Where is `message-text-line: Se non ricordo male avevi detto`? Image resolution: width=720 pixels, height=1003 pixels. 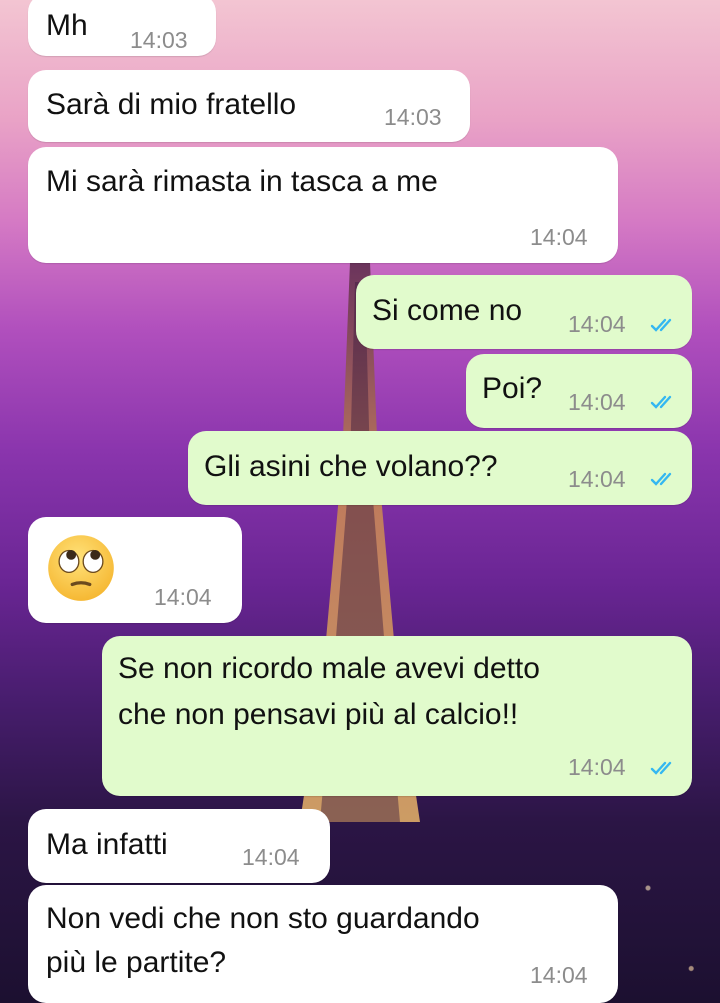
message-text-line: Se non ricordo male avevi detto is located at coordinates (329, 668).